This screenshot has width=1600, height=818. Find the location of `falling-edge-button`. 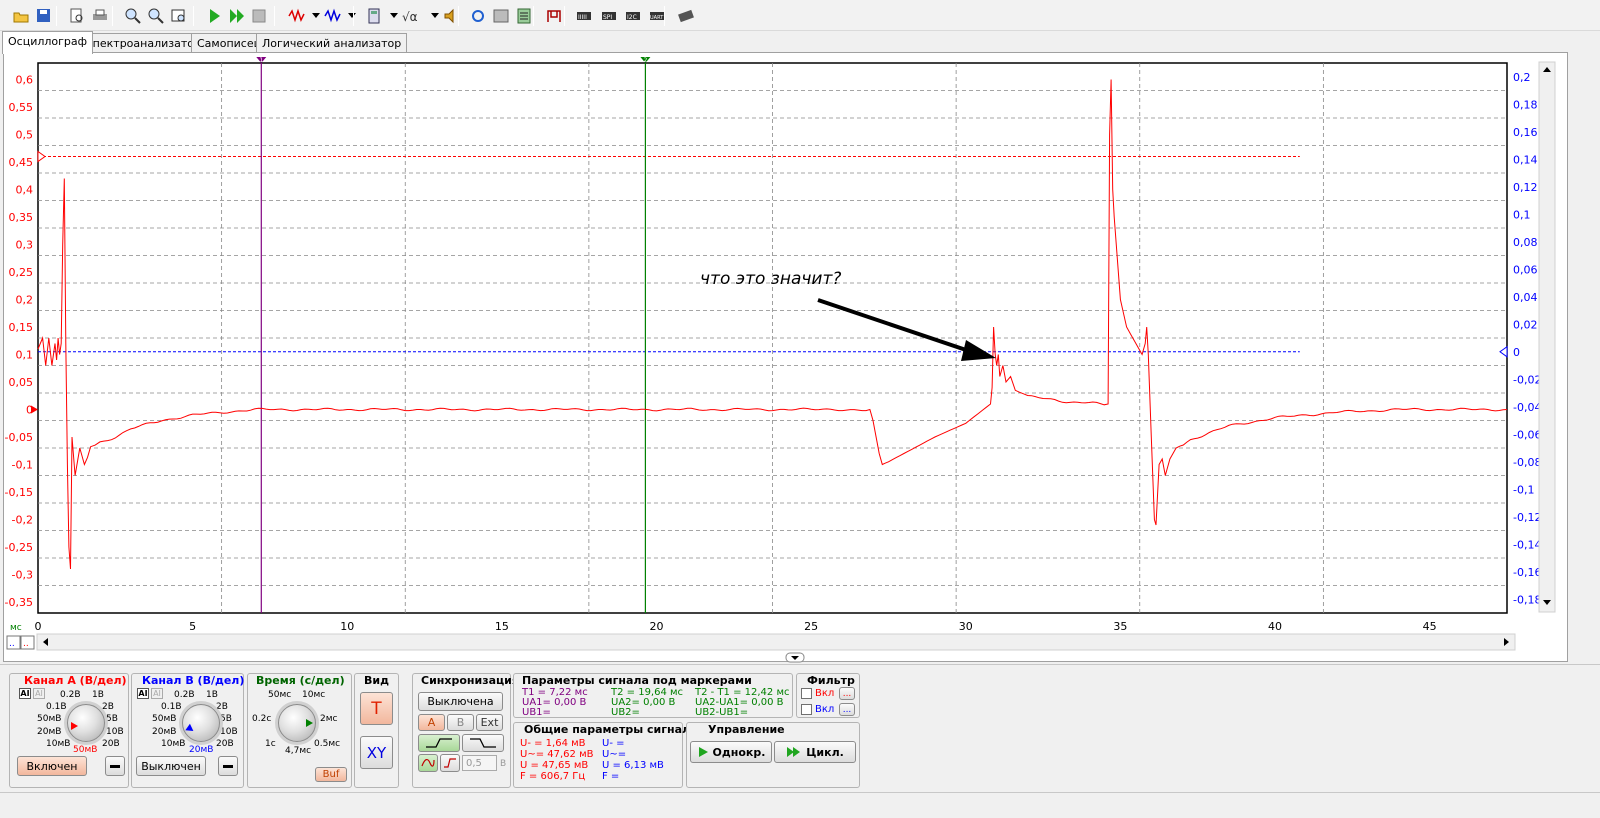

falling-edge-button is located at coordinates (483, 743).